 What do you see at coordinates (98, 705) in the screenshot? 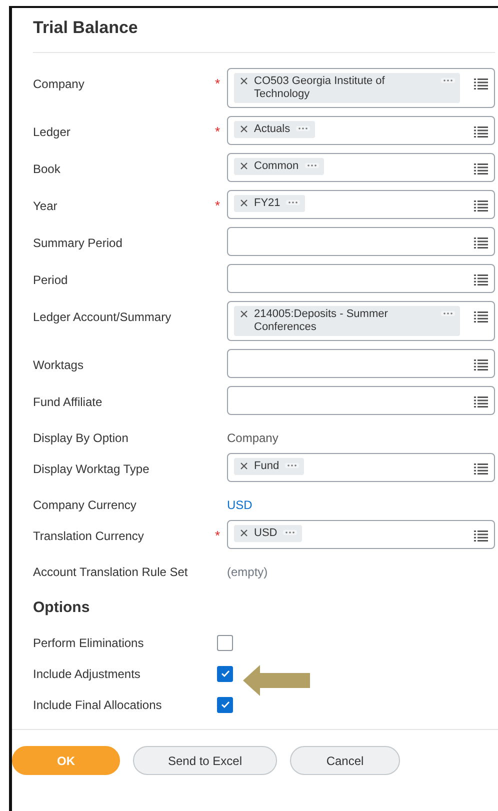
I see `option-label: Include Final Allocations` at bounding box center [98, 705].